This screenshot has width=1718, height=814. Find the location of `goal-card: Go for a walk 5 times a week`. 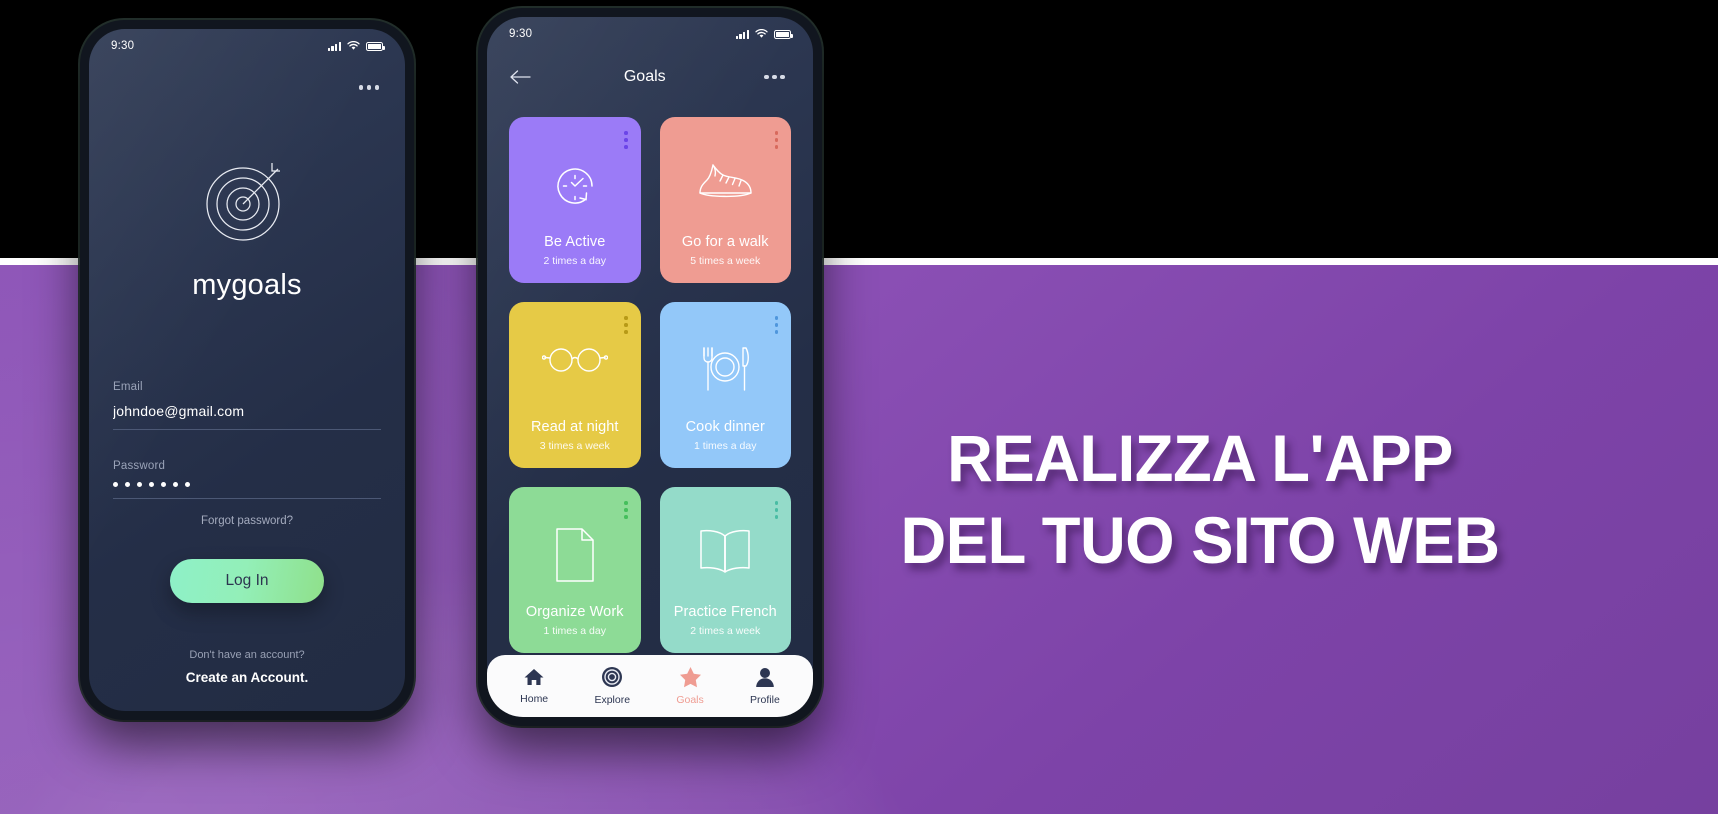

goal-card: Go for a walk 5 times a week is located at coordinates (725, 200).